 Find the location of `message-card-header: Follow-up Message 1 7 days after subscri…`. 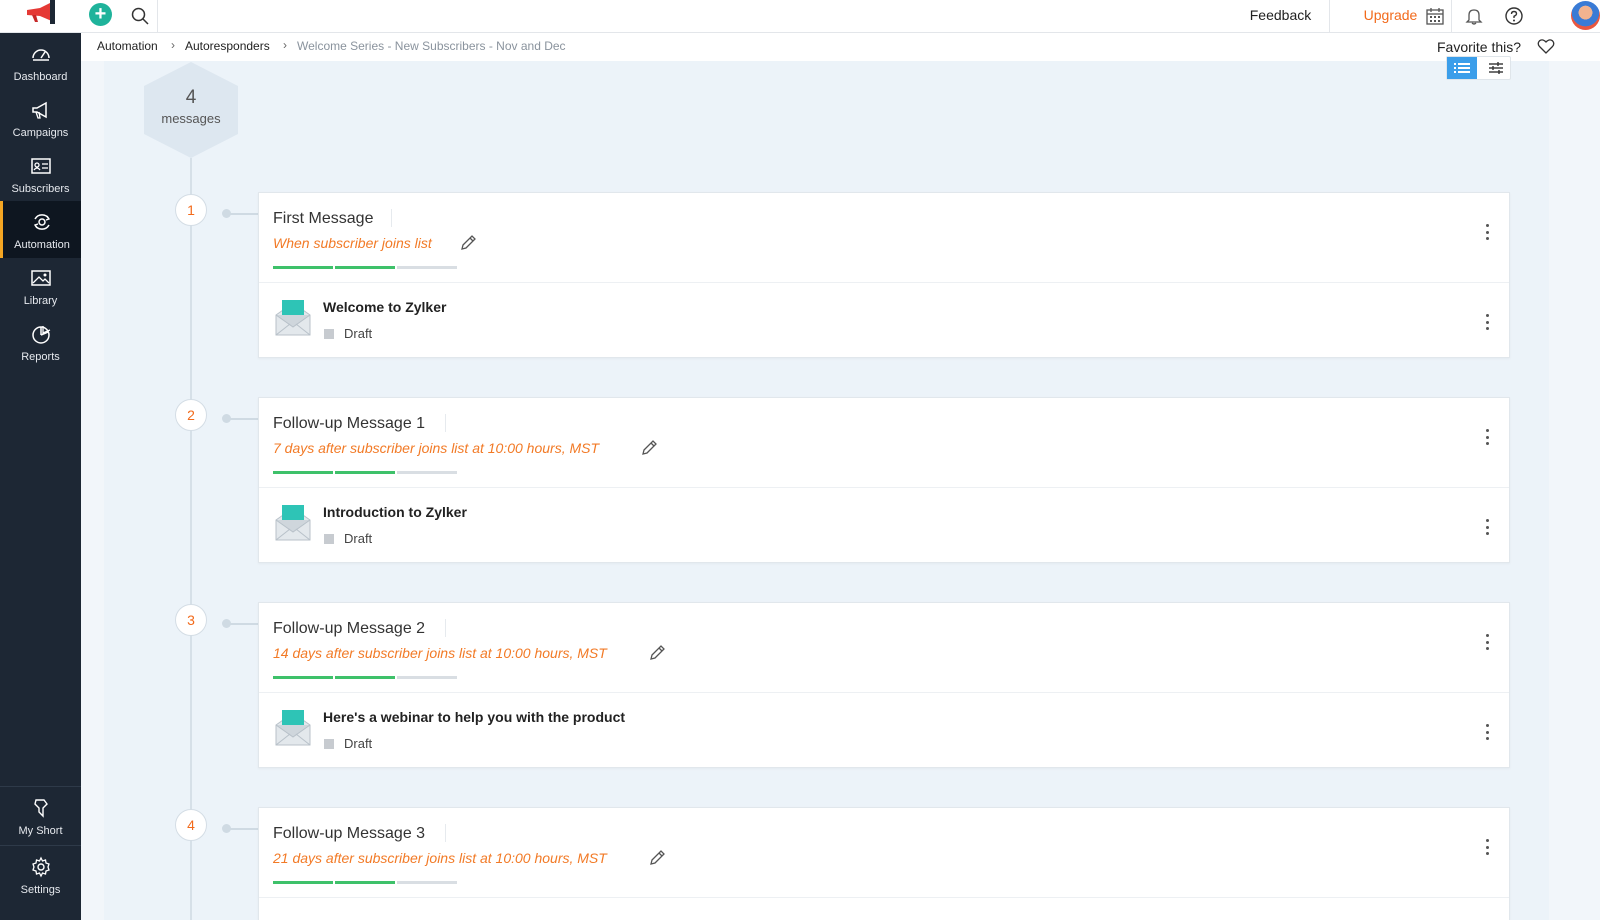

message-card-header: Follow-up Message 1 7 days after subscri… is located at coordinates (884, 443).